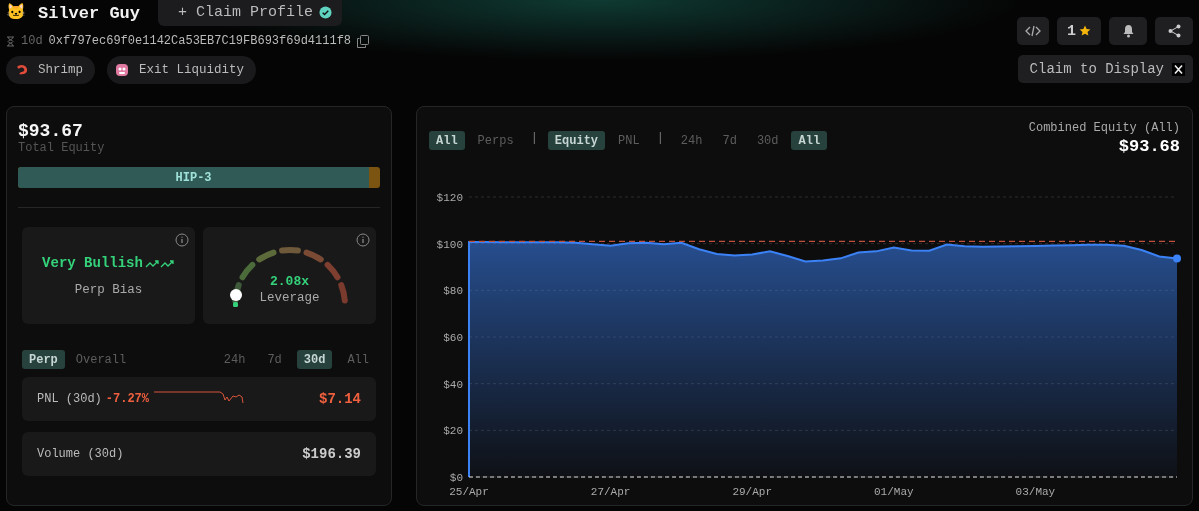 This screenshot has height=511, width=1199. Describe the element at coordinates (449, 244) in the screenshot. I see `y-axis-label: $100` at that location.